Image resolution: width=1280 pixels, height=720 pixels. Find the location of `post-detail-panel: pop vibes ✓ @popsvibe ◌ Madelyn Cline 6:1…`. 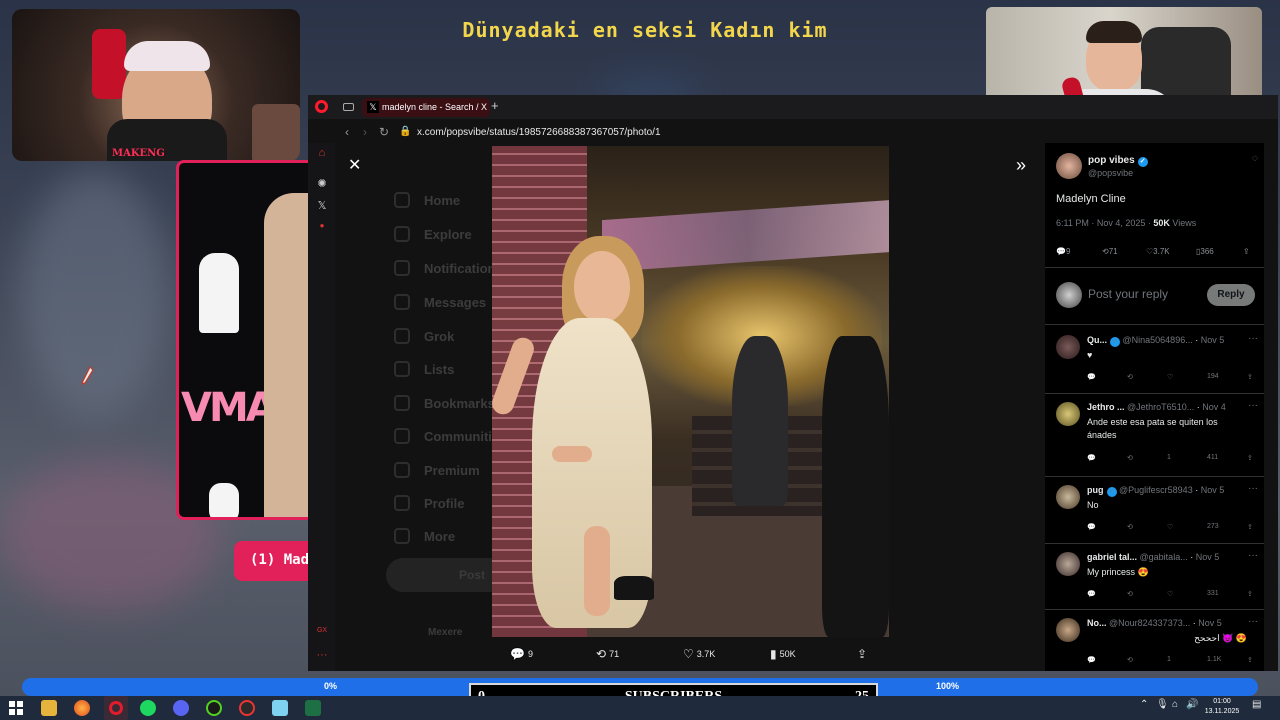

post-detail-panel: pop vibes ✓ @popsvibe ◌ Madelyn Cline 6:1… is located at coordinates (1154, 407).